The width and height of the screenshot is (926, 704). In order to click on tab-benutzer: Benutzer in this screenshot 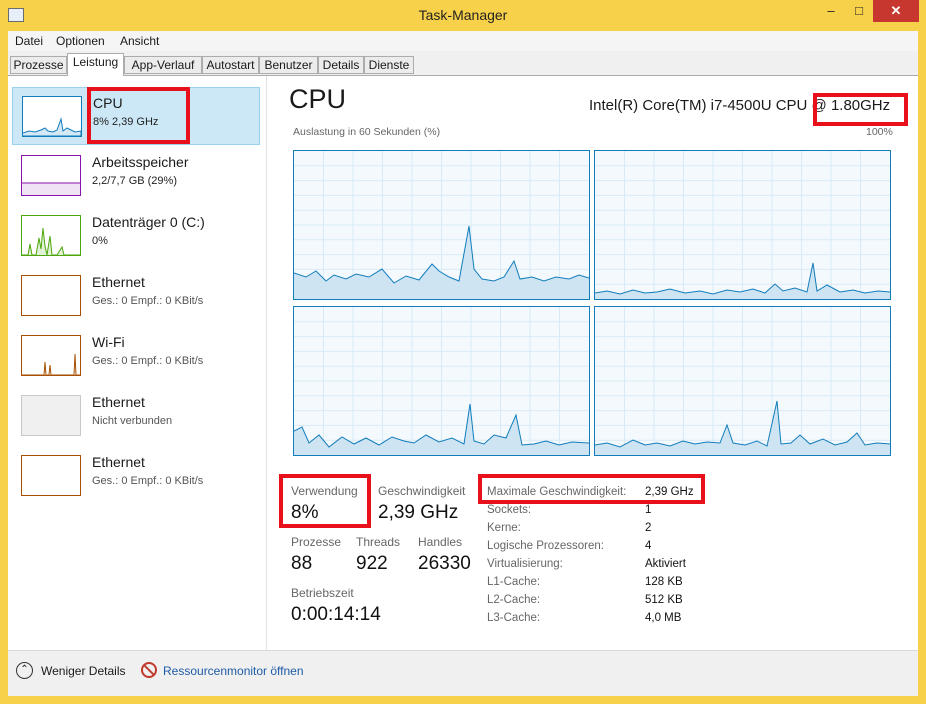, I will do `click(288, 65)`.